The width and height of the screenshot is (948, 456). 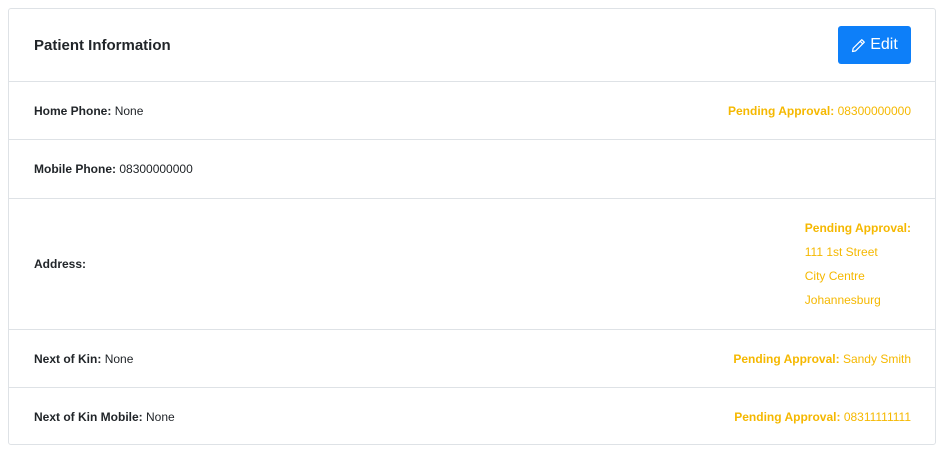 What do you see at coordinates (472, 169) in the screenshot?
I see `mobile-phone-row: Mobile Phone: 08300000000` at bounding box center [472, 169].